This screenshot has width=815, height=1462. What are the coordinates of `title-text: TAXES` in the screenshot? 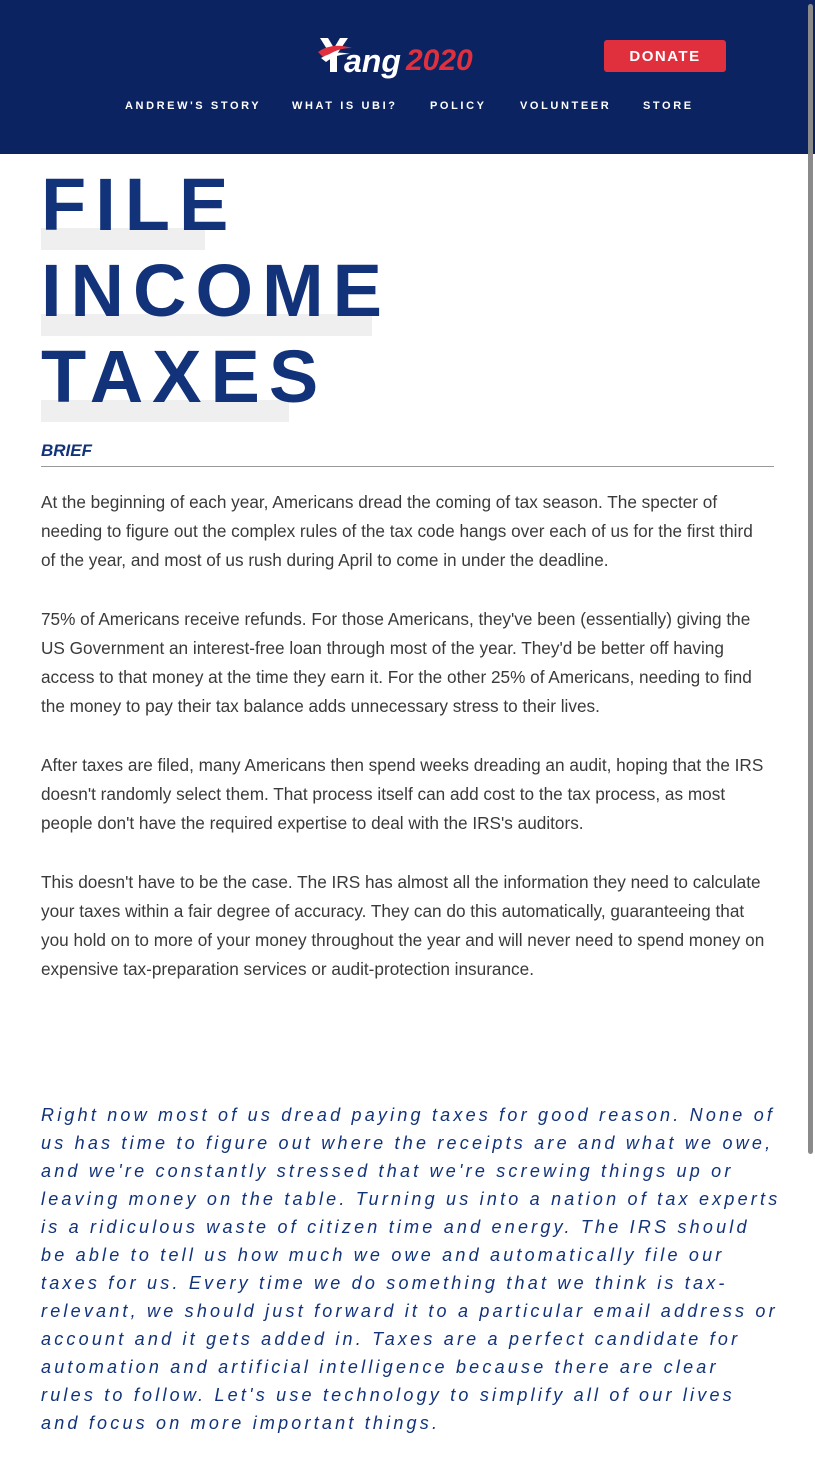 It's located at (184, 376).